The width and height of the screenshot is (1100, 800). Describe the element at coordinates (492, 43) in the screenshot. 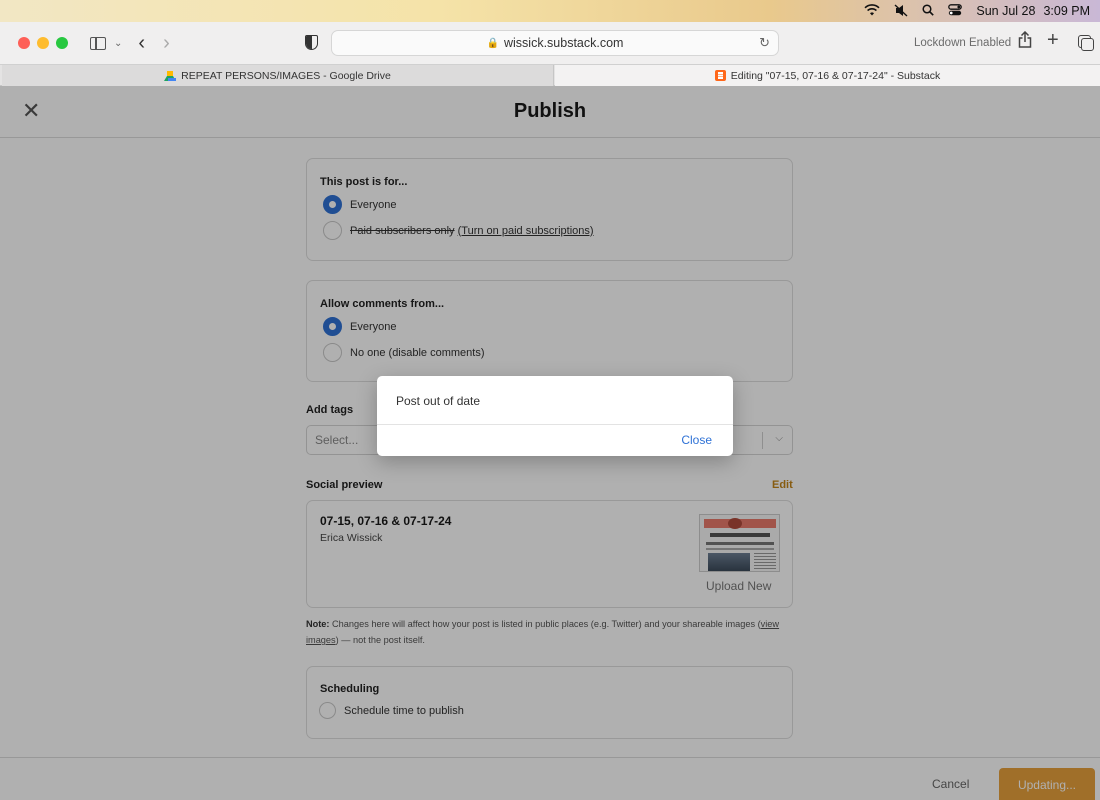

I see `lock-icon: 🔒` at that location.